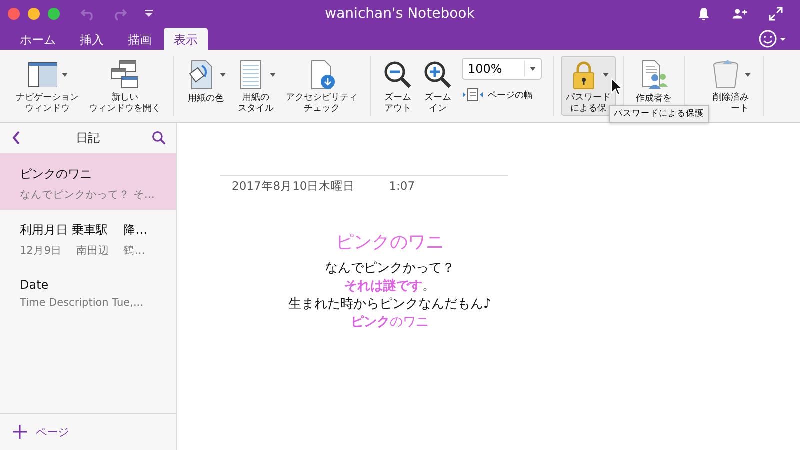 Image resolution: width=800 pixels, height=450 pixels. Describe the element at coordinates (140, 39) in the screenshot. I see `ribbon-tab: 描画` at that location.